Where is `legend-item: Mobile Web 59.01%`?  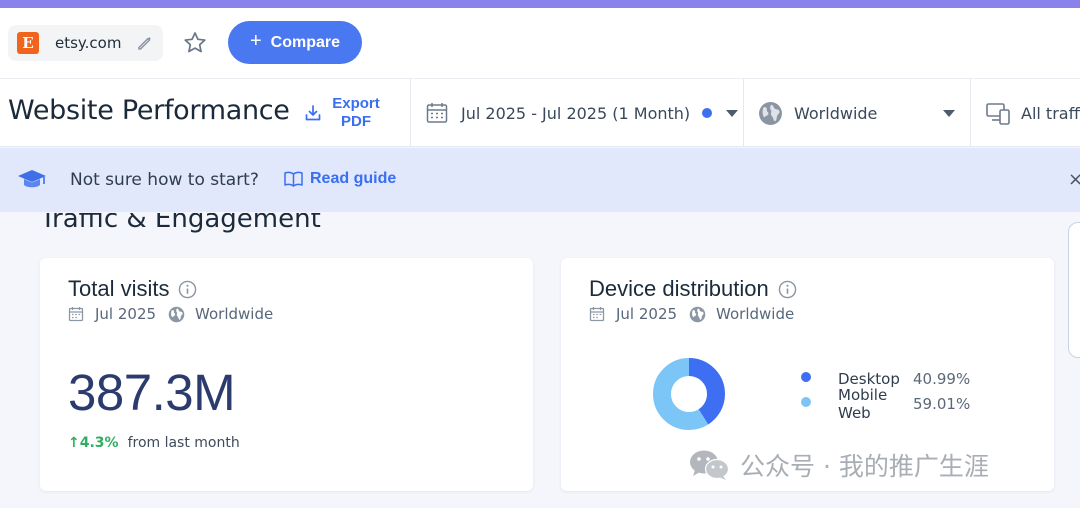 legend-item: Mobile Web 59.01% is located at coordinates (886, 404).